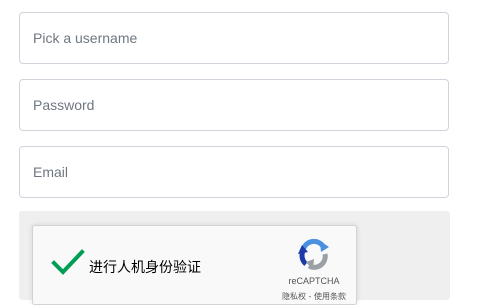 The width and height of the screenshot is (480, 305). I want to click on checkmark-icon, so click(68, 263).